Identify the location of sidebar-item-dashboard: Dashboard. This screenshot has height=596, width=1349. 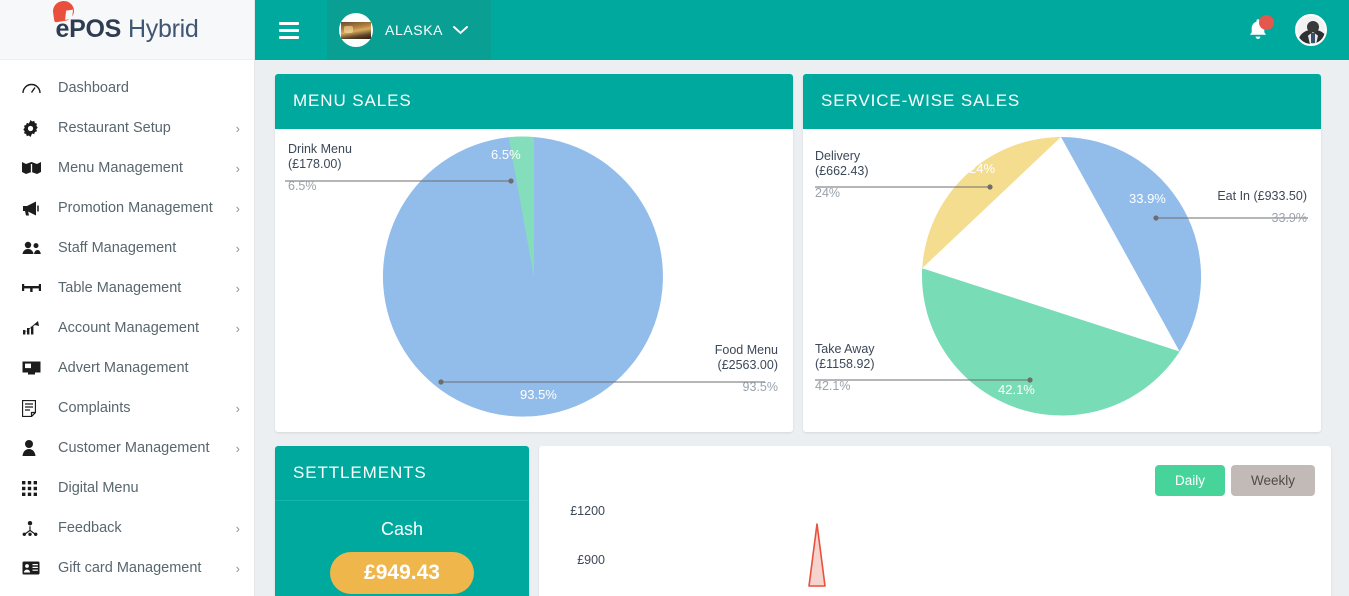
(127, 88).